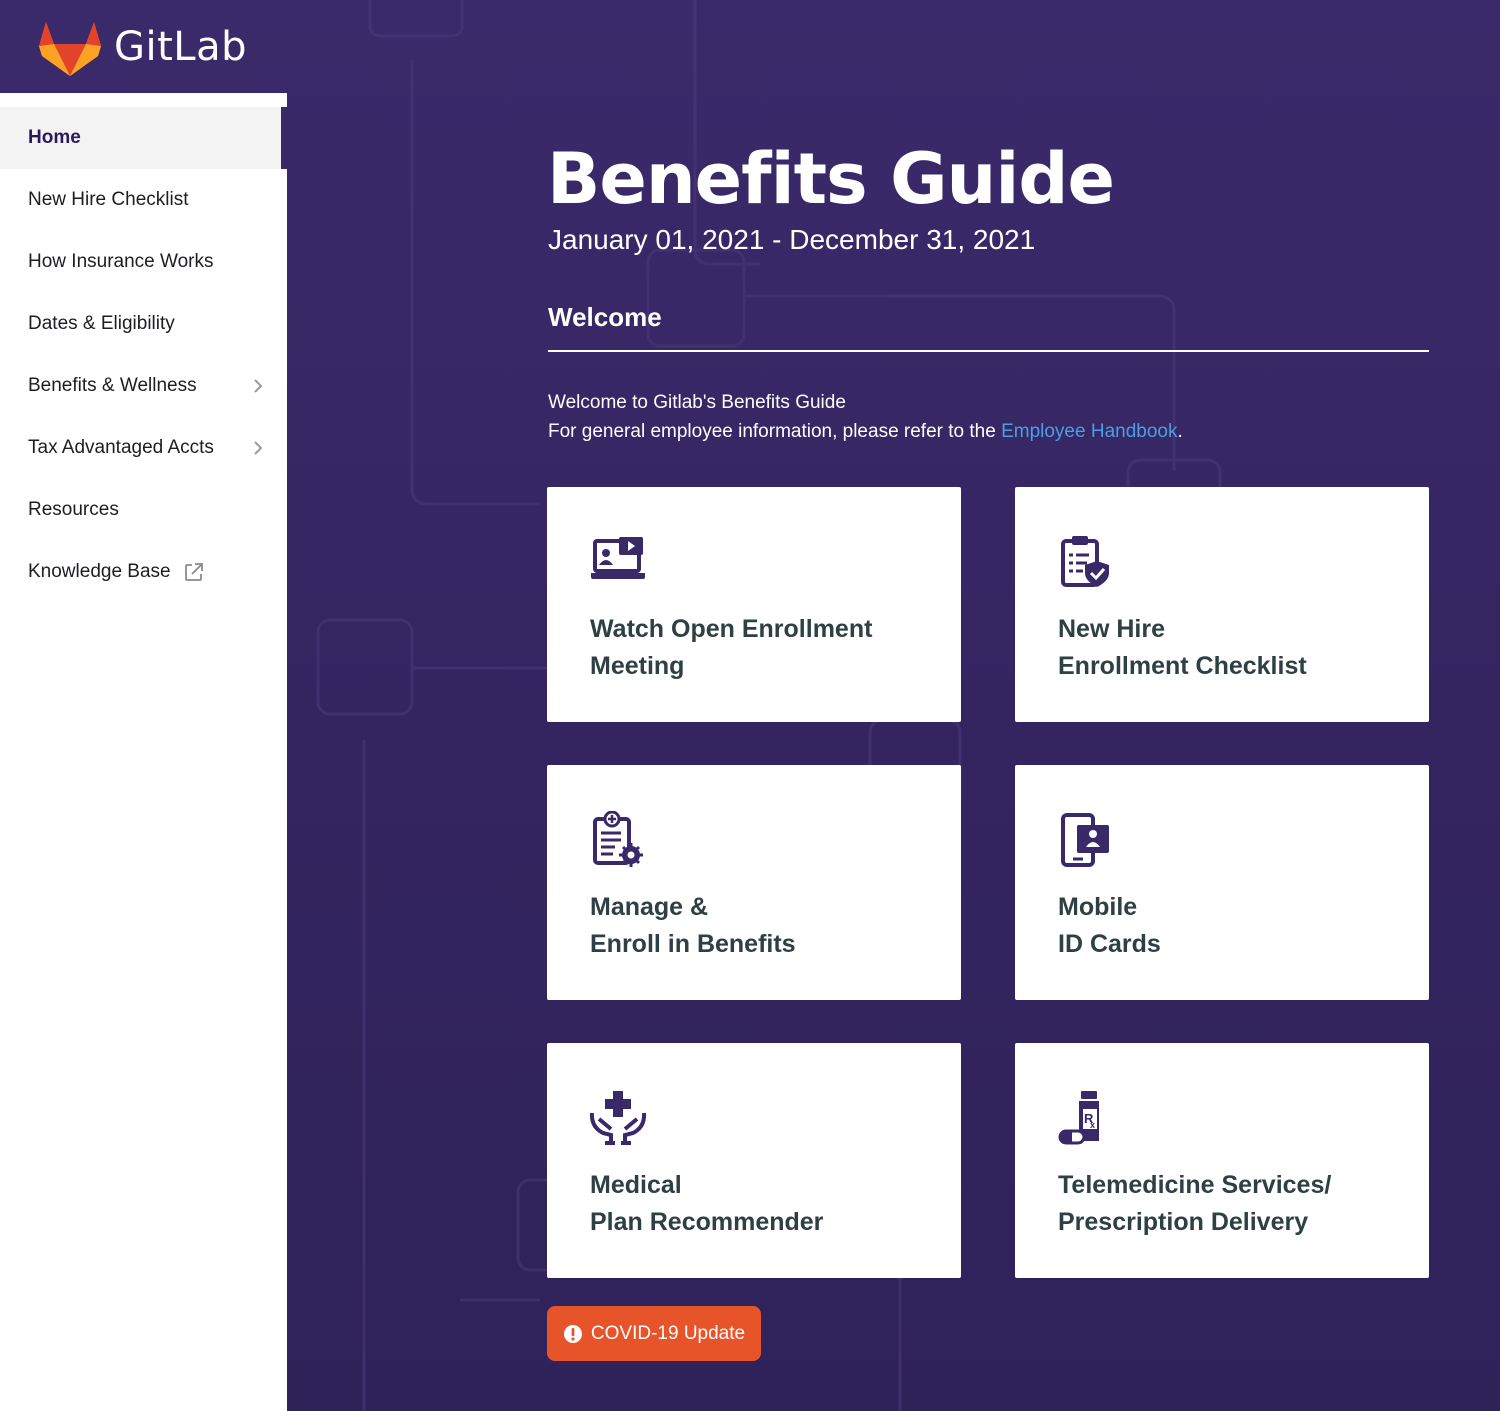  What do you see at coordinates (1183, 1222) in the screenshot?
I see `card-label-line-2: Prescription Delivery` at bounding box center [1183, 1222].